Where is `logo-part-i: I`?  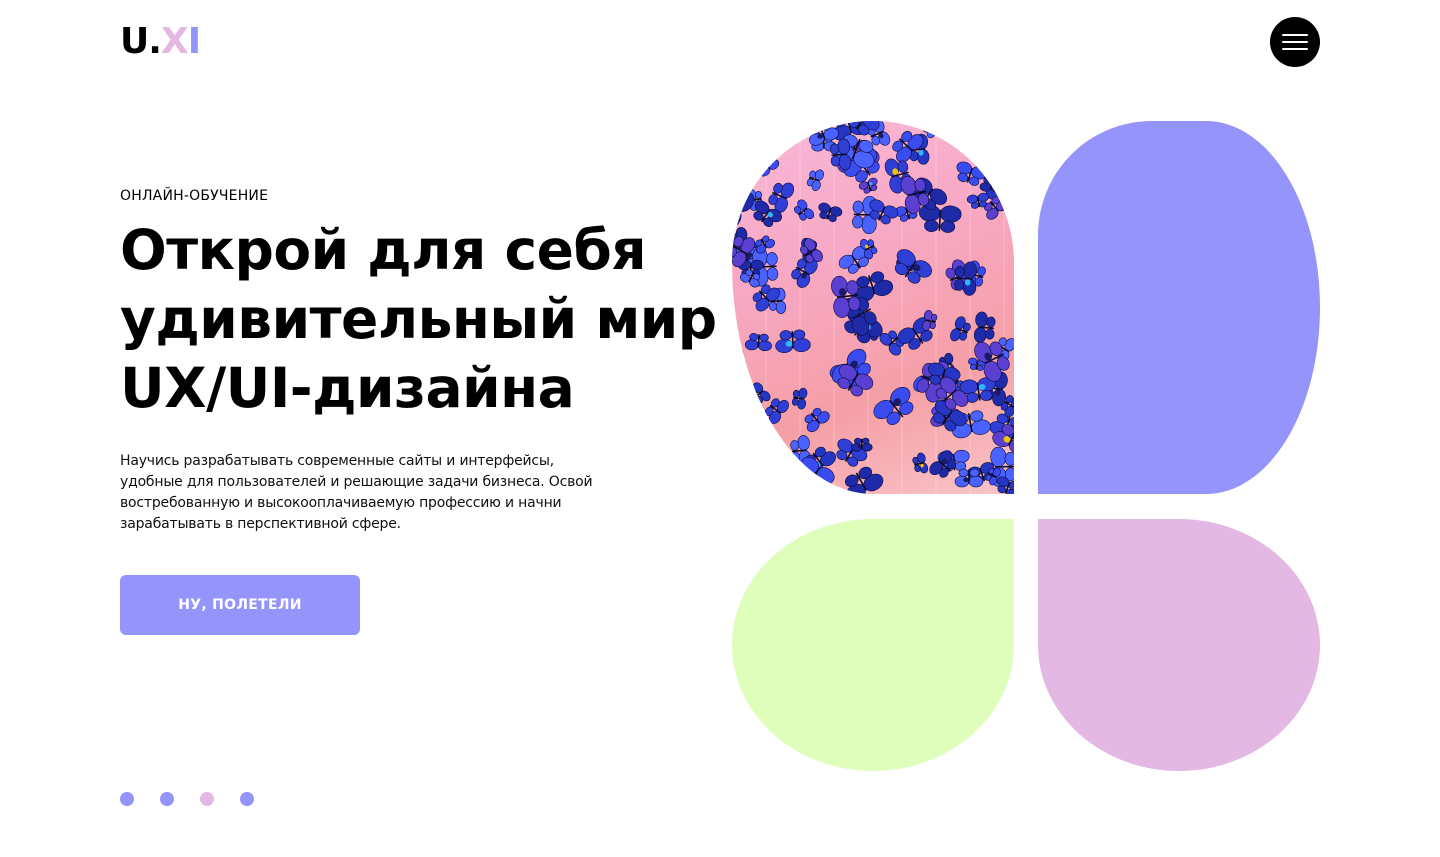 logo-part-i: I is located at coordinates (194, 41).